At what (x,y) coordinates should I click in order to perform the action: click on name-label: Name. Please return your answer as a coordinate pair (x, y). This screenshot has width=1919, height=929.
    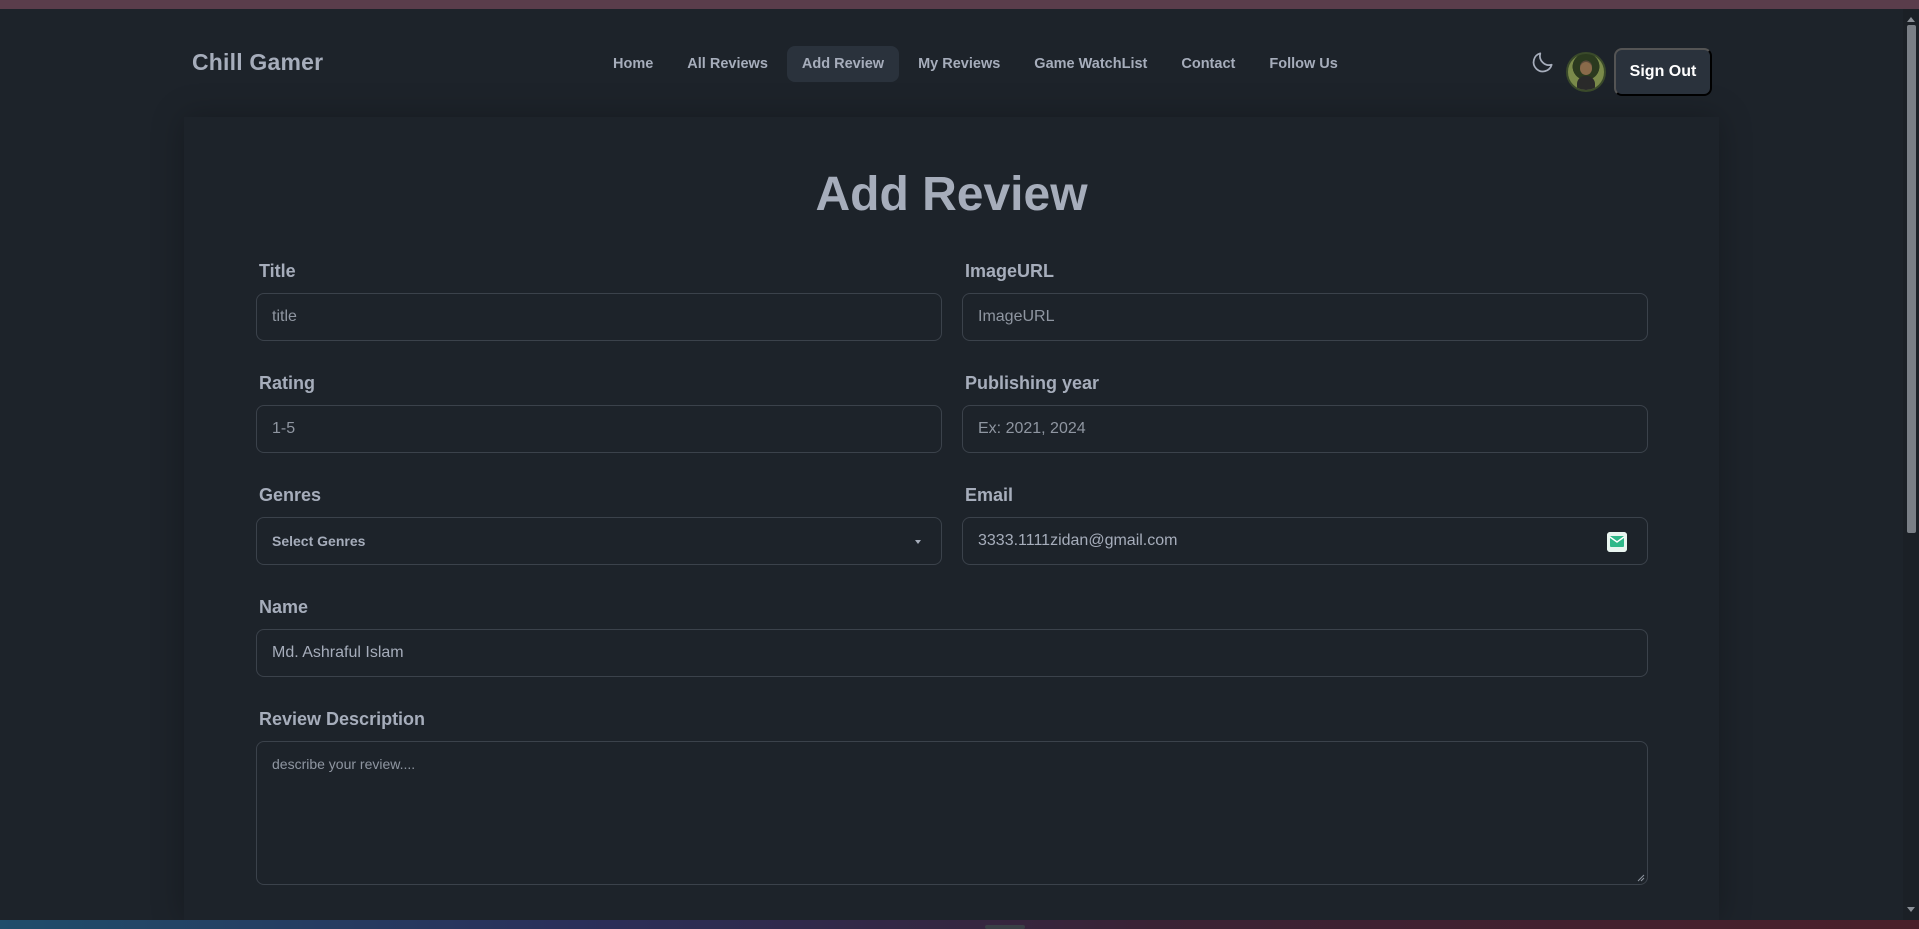
    Looking at the image, I should click on (284, 607).